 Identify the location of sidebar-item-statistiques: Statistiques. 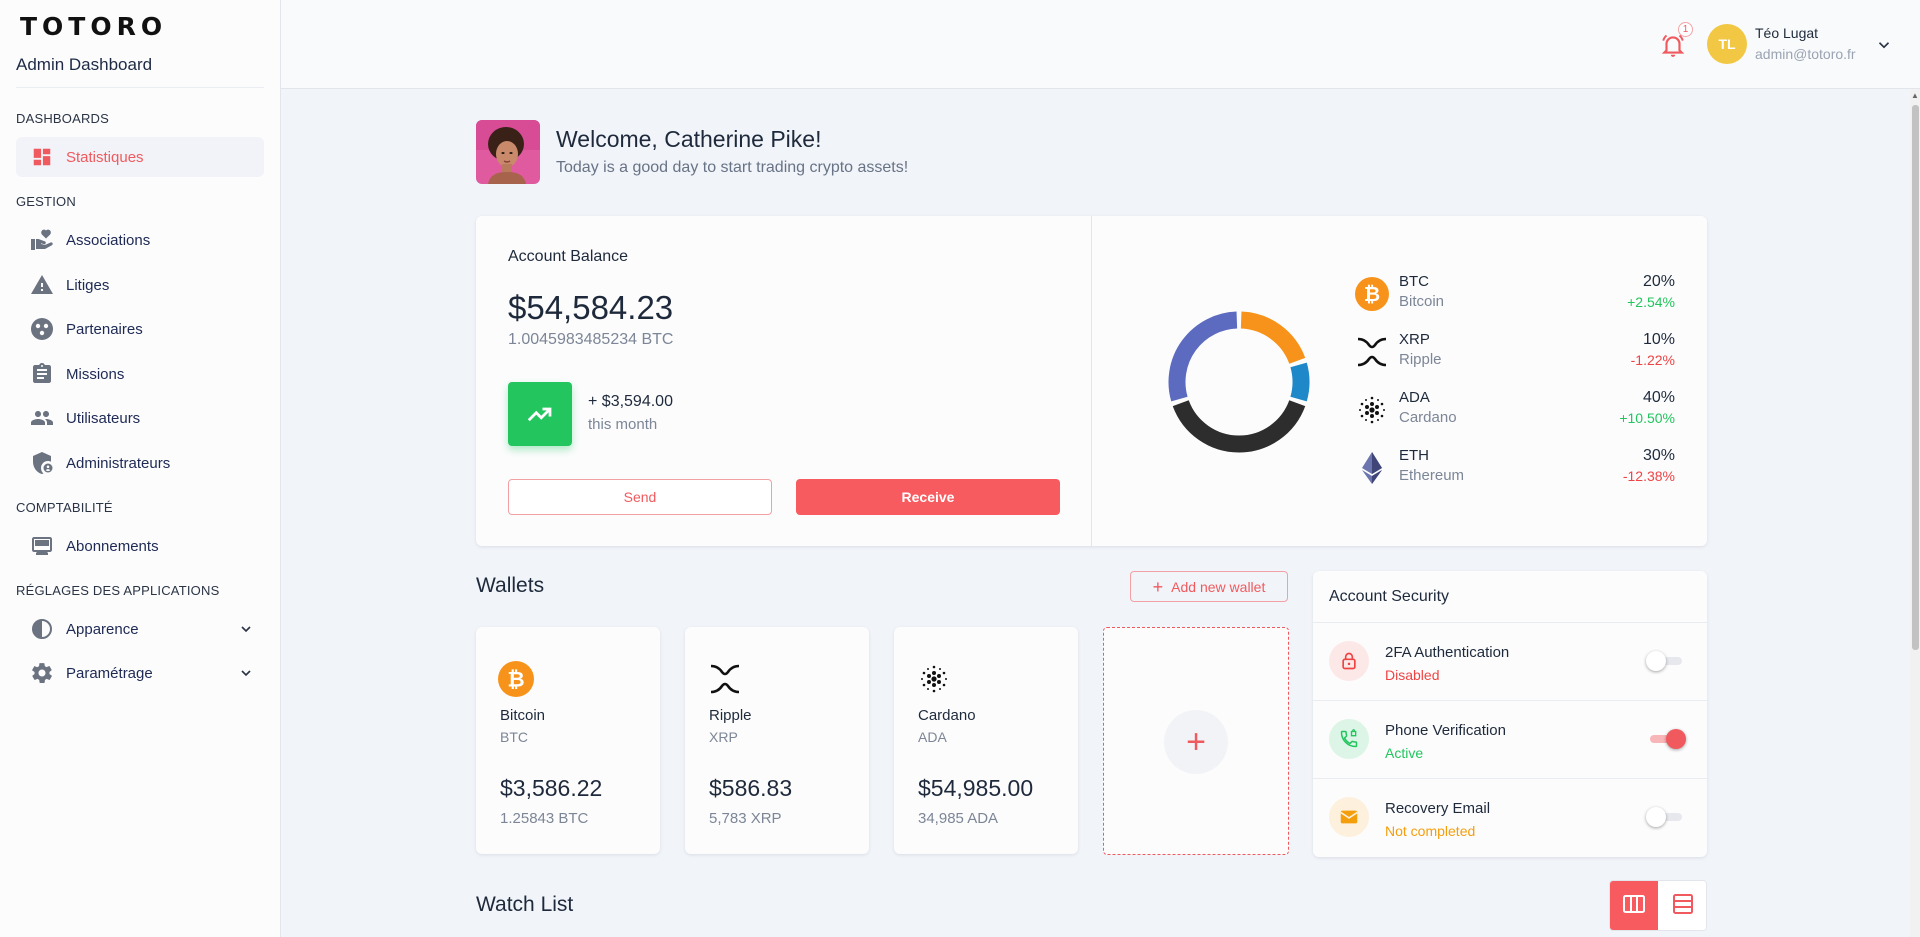
(140, 157).